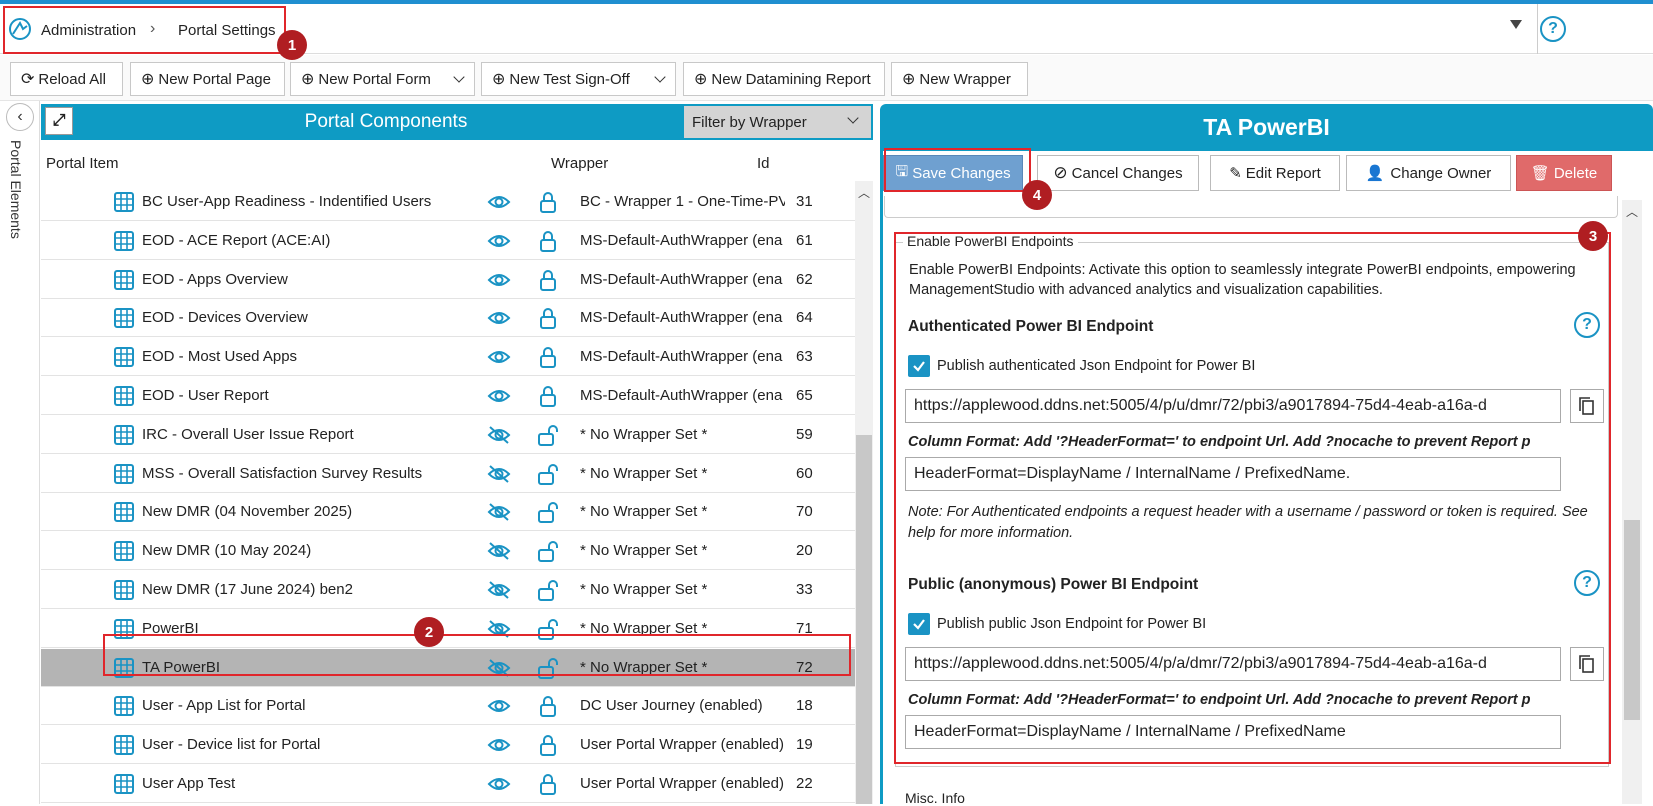 This screenshot has width=1653, height=806. What do you see at coordinates (292, 45) in the screenshot?
I see `annotation-badge-1: 1` at bounding box center [292, 45].